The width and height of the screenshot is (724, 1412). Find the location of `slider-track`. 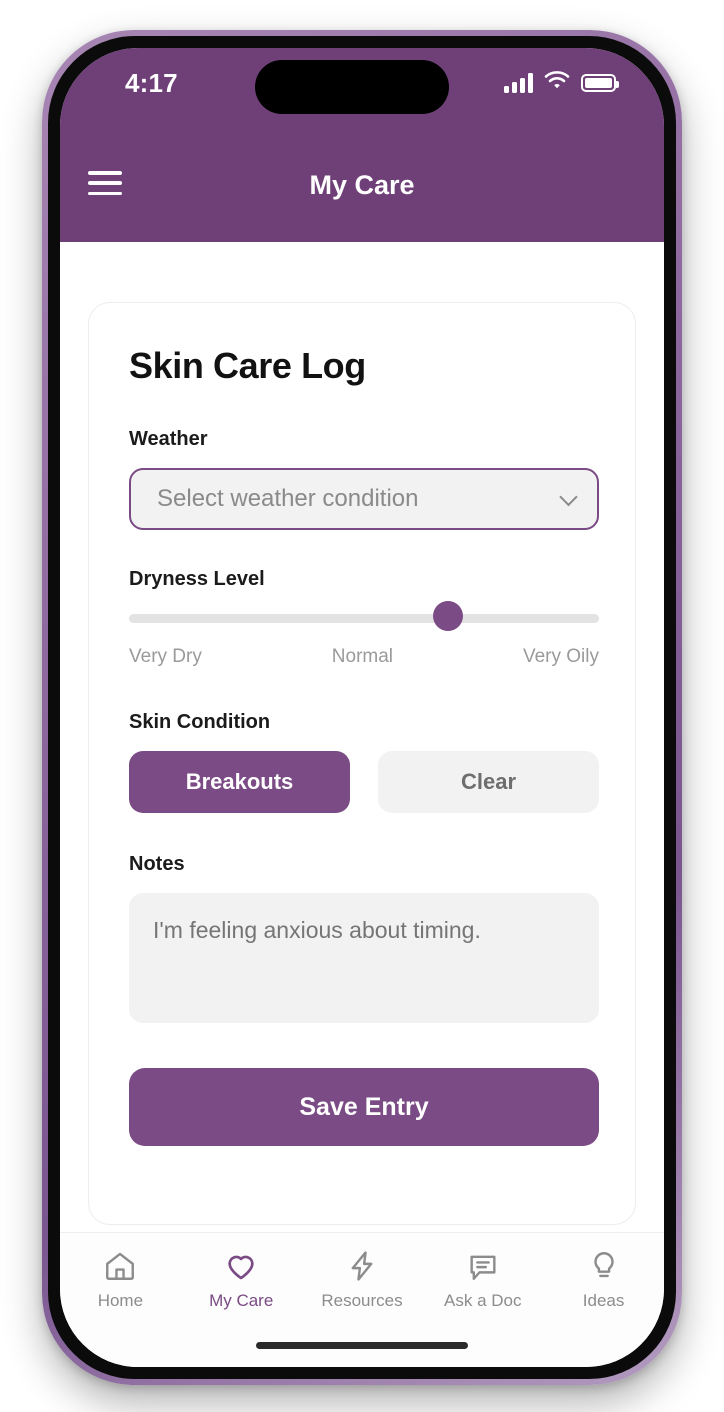

slider-track is located at coordinates (364, 618).